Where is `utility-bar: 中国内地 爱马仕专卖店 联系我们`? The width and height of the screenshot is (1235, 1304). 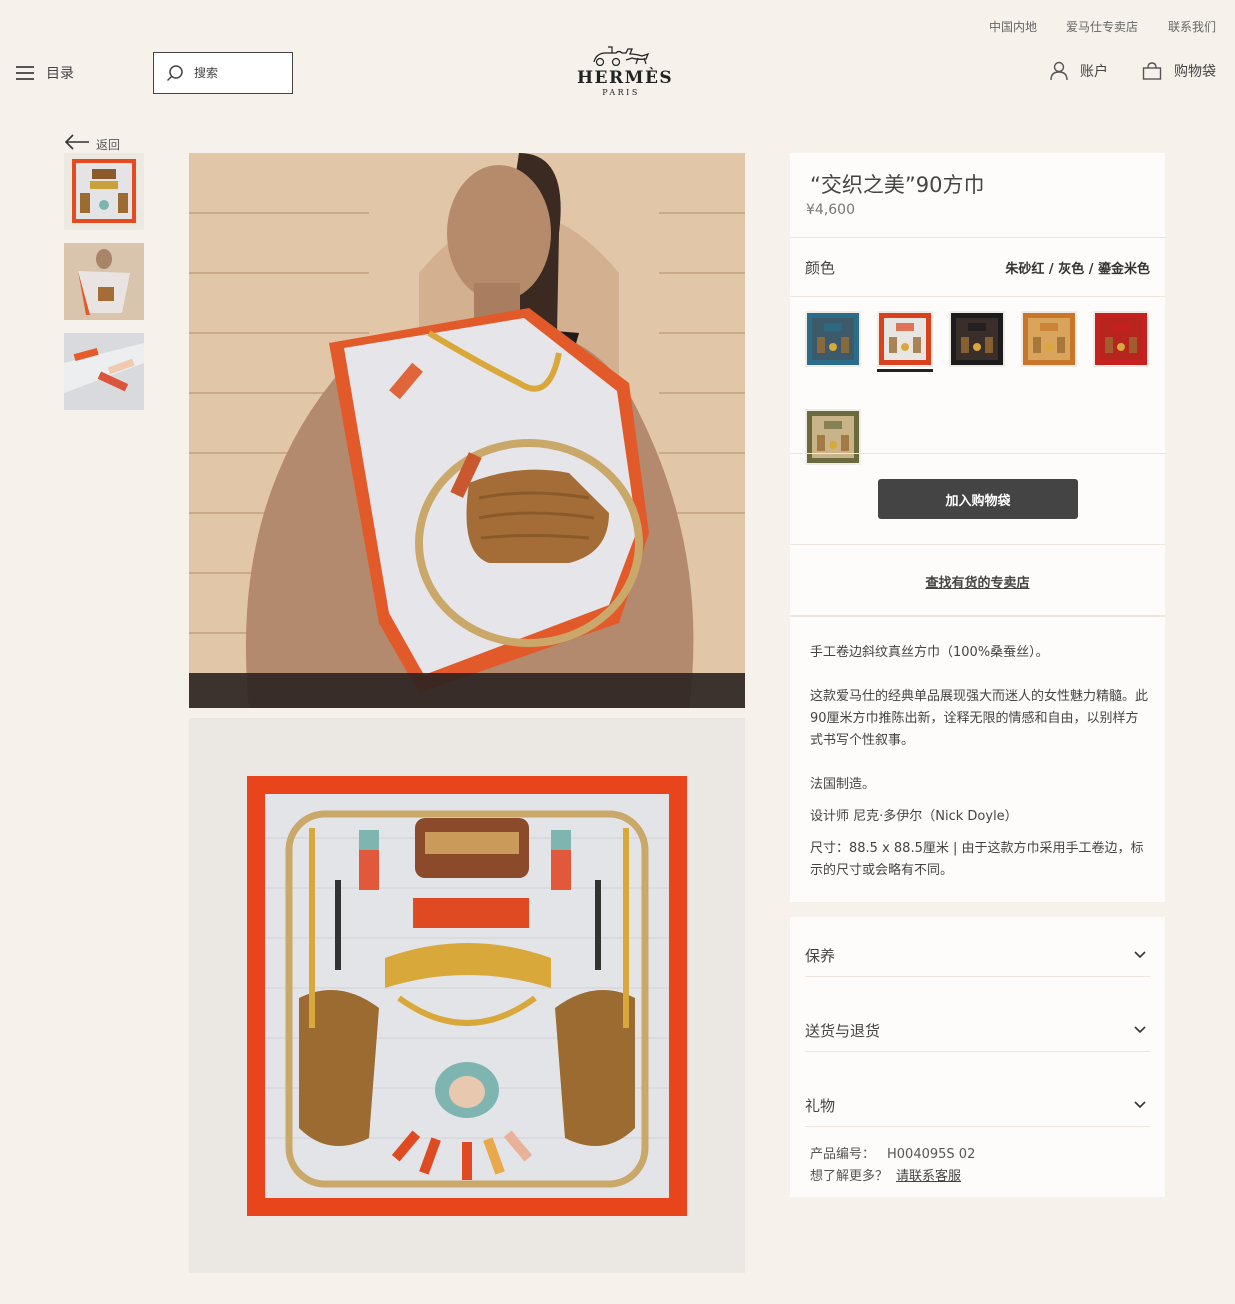
utility-bar: 中国内地 爱马仕专卖店 联系我们 is located at coordinates (617, 25).